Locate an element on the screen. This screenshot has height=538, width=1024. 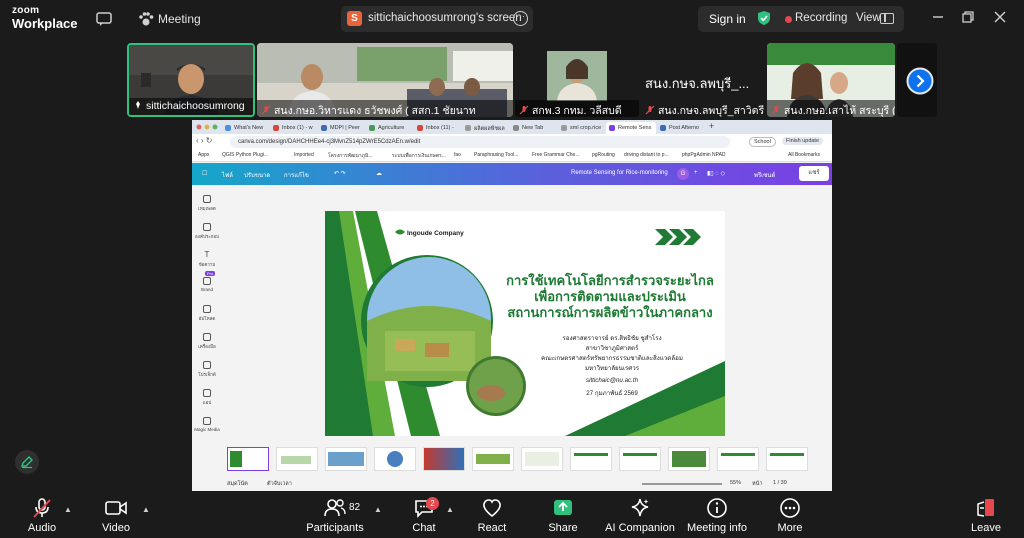
zoom-slider is located at coordinates (682, 484).